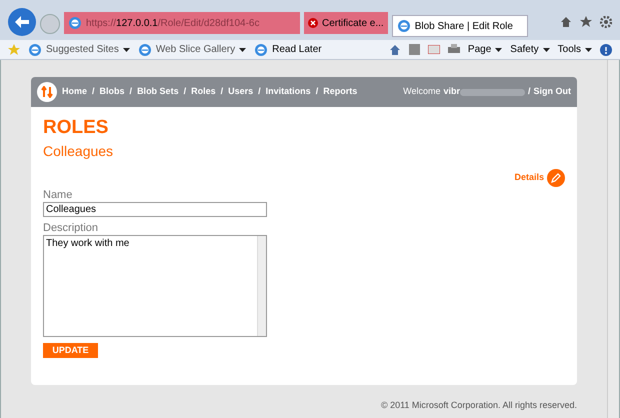  What do you see at coordinates (313, 23) in the screenshot?
I see `error-icon` at bounding box center [313, 23].